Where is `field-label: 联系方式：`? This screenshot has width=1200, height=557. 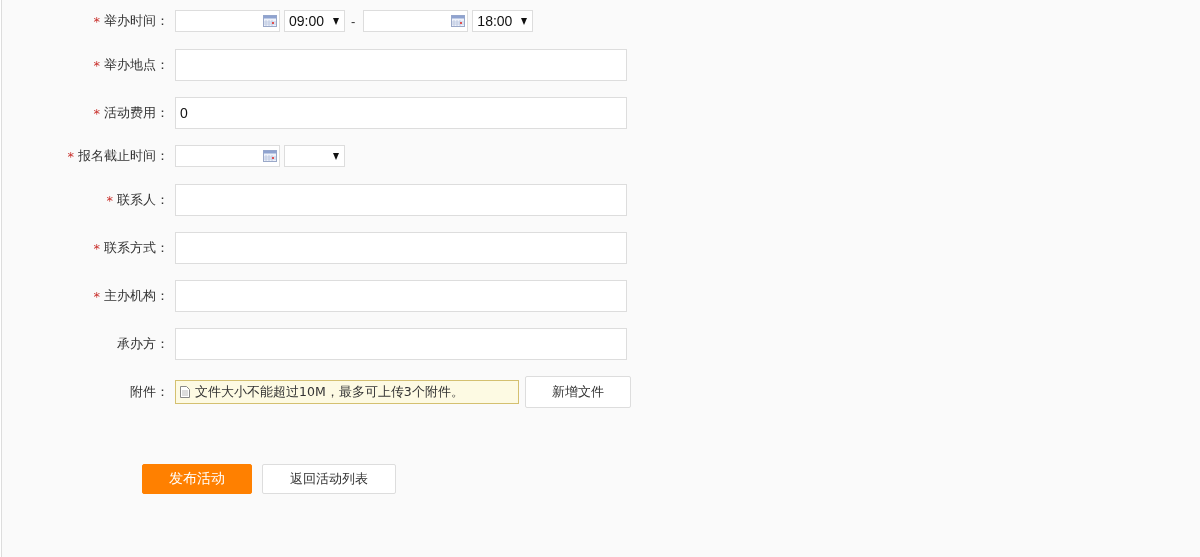
field-label: 联系方式： is located at coordinates (136, 248).